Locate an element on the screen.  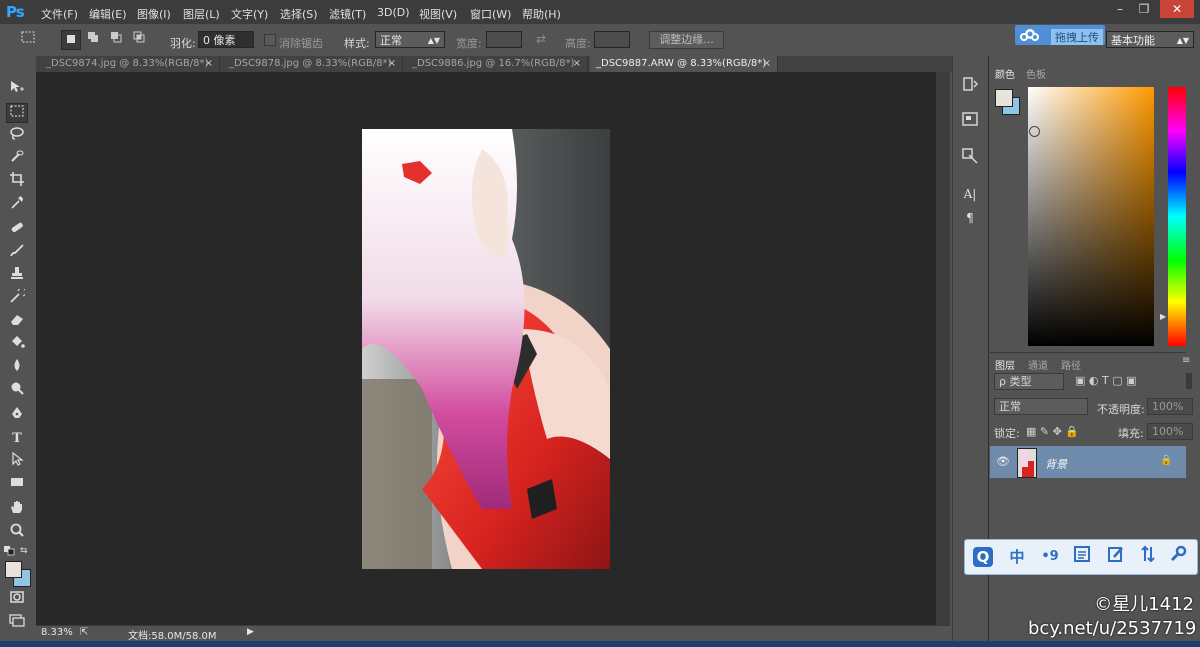
history-panel-icon is located at coordinates (970, 87).